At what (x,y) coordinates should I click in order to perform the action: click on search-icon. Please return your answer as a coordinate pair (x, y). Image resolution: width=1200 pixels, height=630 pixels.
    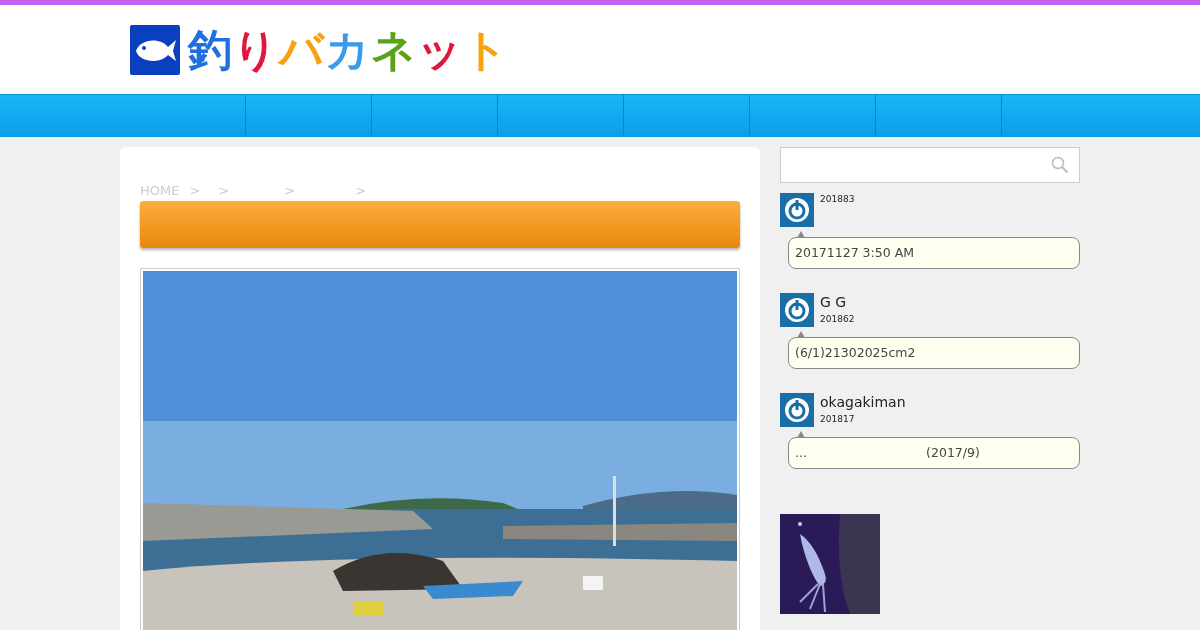
    Looking at the image, I should click on (1060, 165).